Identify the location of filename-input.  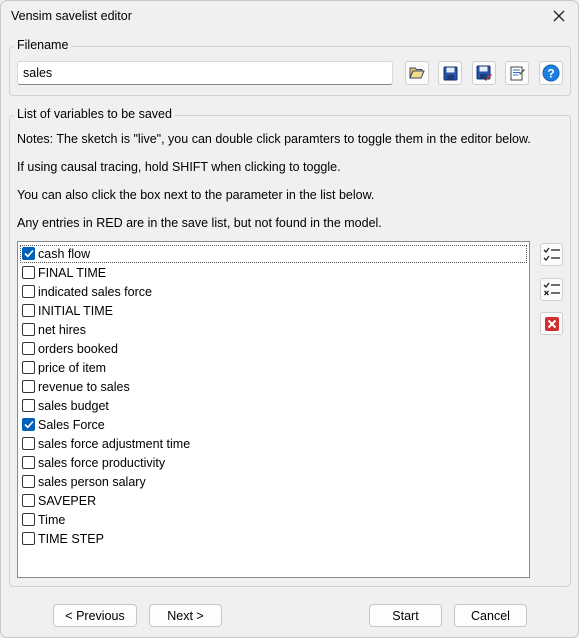
(205, 73).